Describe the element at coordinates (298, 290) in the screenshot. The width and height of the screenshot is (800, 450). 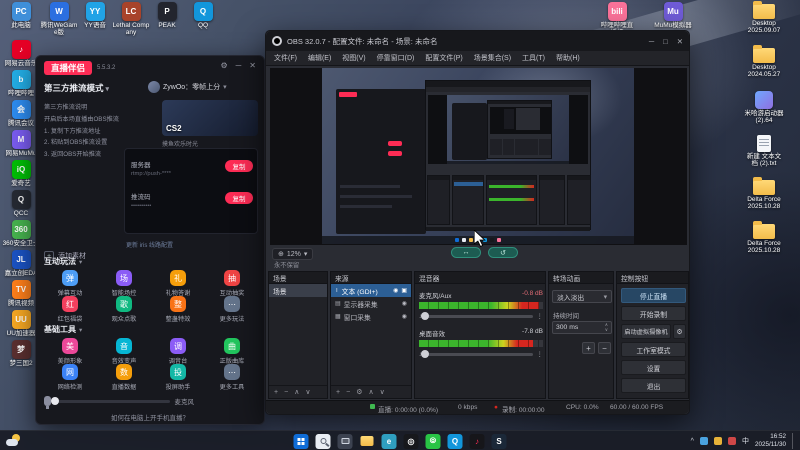
I see `scene-item: 场景` at that location.